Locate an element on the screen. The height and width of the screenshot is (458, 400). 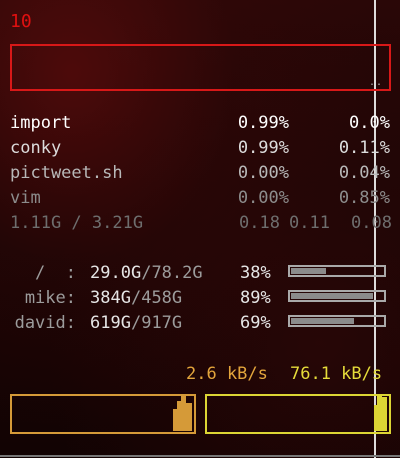
load-average-5: 0.11 is located at coordinates (309, 223).